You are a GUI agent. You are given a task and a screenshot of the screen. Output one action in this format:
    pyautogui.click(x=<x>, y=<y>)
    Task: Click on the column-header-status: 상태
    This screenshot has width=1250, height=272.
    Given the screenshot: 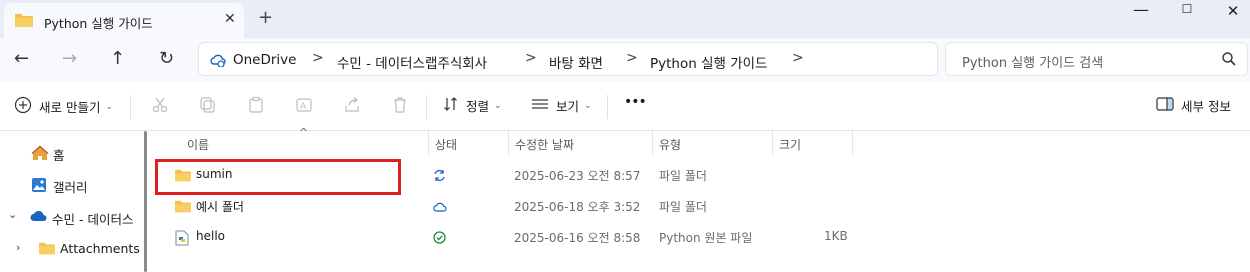 What is the action you would take?
    pyautogui.click(x=446, y=144)
    